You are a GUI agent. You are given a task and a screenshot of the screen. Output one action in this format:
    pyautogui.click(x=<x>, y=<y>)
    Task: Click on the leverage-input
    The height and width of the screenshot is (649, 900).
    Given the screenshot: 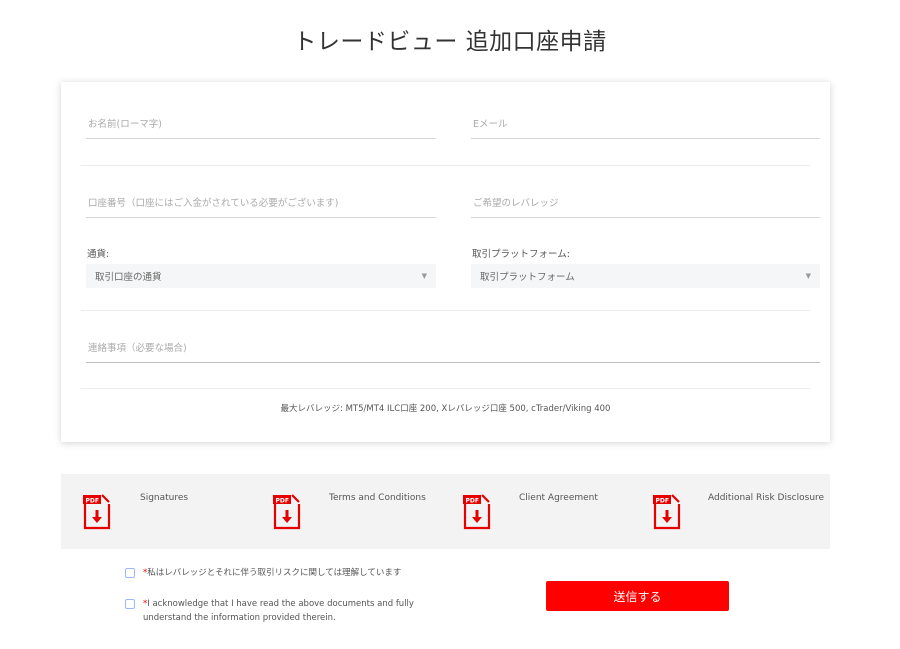 What is the action you would take?
    pyautogui.click(x=645, y=207)
    